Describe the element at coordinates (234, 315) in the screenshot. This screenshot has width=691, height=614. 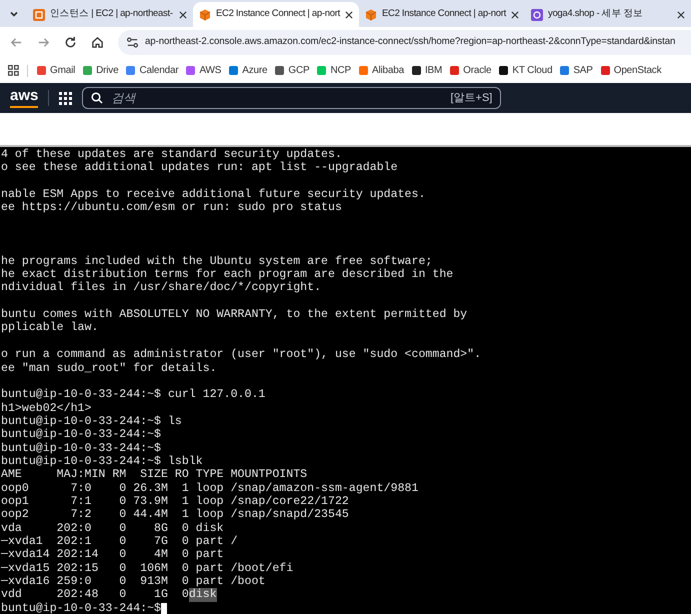
I see `terminal-line: buntu comes with ABSOLUTELY NO WARRANTY, to the extent permitted by` at that location.